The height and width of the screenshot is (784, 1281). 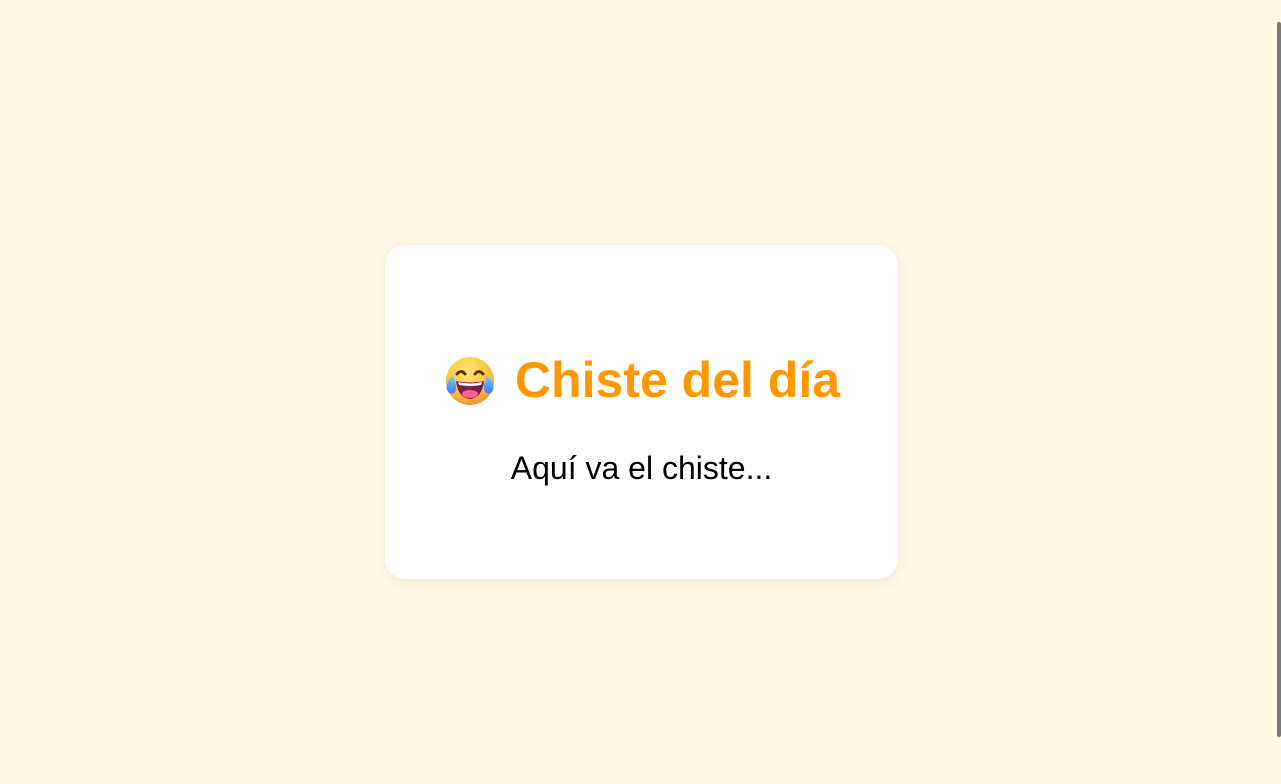 I want to click on card-header: Chiste del día, so click(x=641, y=380).